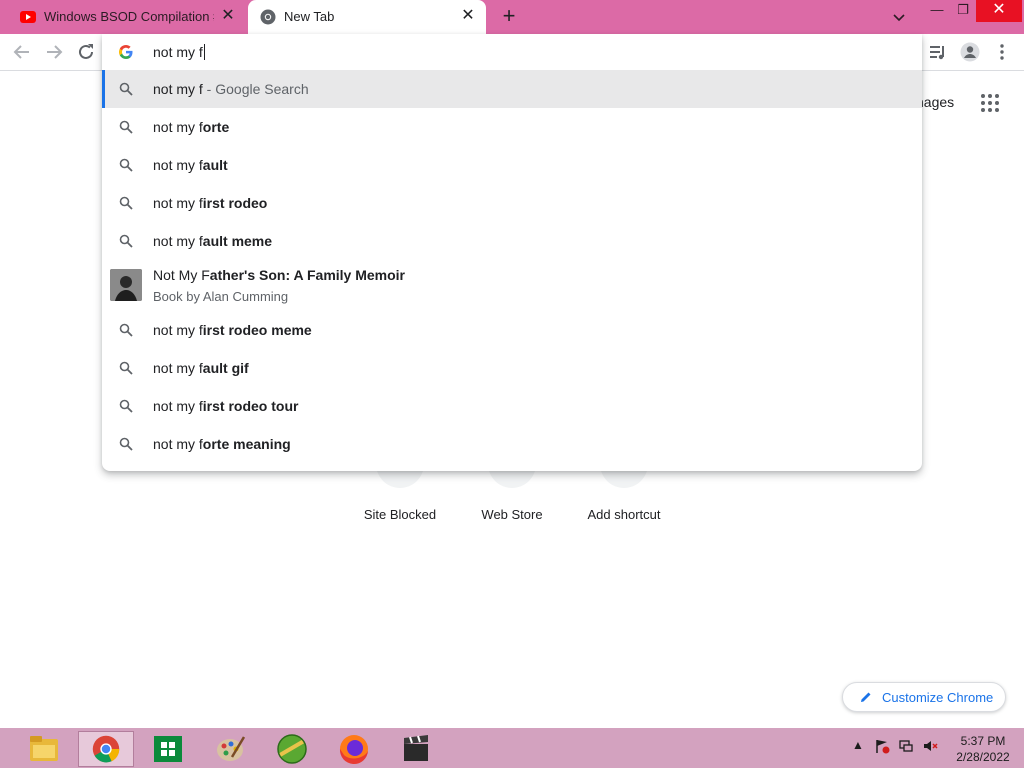  What do you see at coordinates (367, 17) in the screenshot?
I see `tab-new-tab: New Tab ✕` at bounding box center [367, 17].